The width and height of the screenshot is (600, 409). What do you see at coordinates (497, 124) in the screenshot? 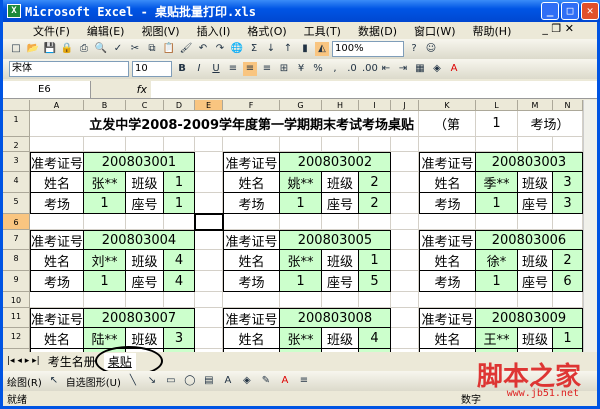
I see `room-number: 1` at bounding box center [497, 124].